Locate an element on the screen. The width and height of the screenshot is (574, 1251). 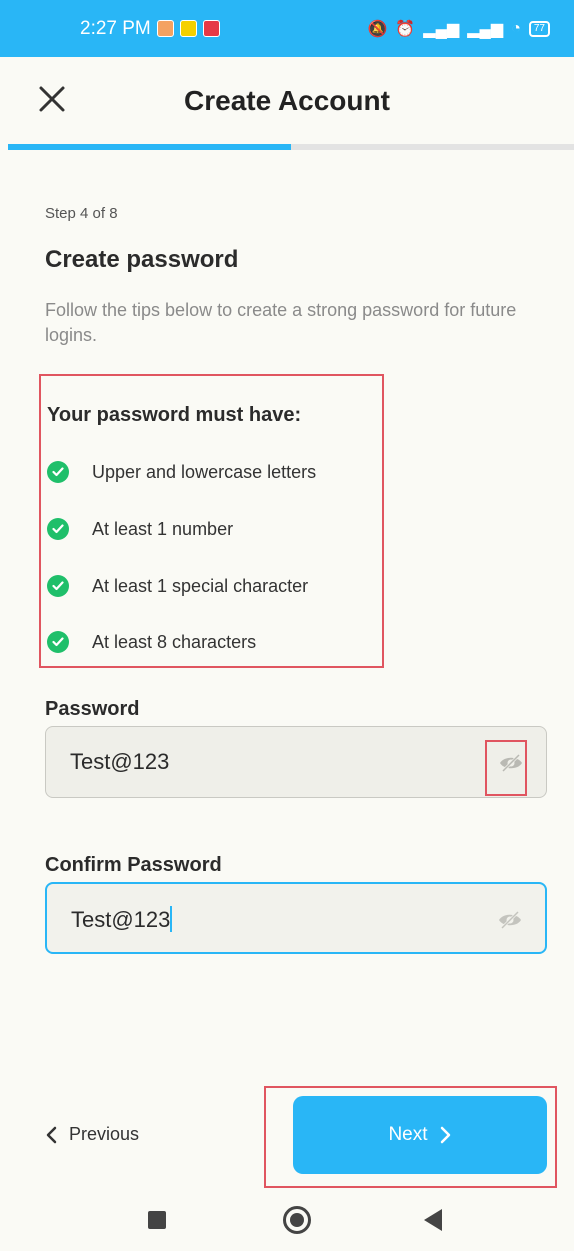
visibility-toggle-highlight is located at coordinates (506, 768).